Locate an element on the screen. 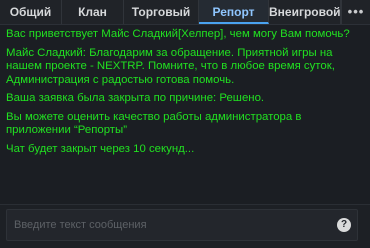  tab-general: Общий is located at coordinates (31, 12).